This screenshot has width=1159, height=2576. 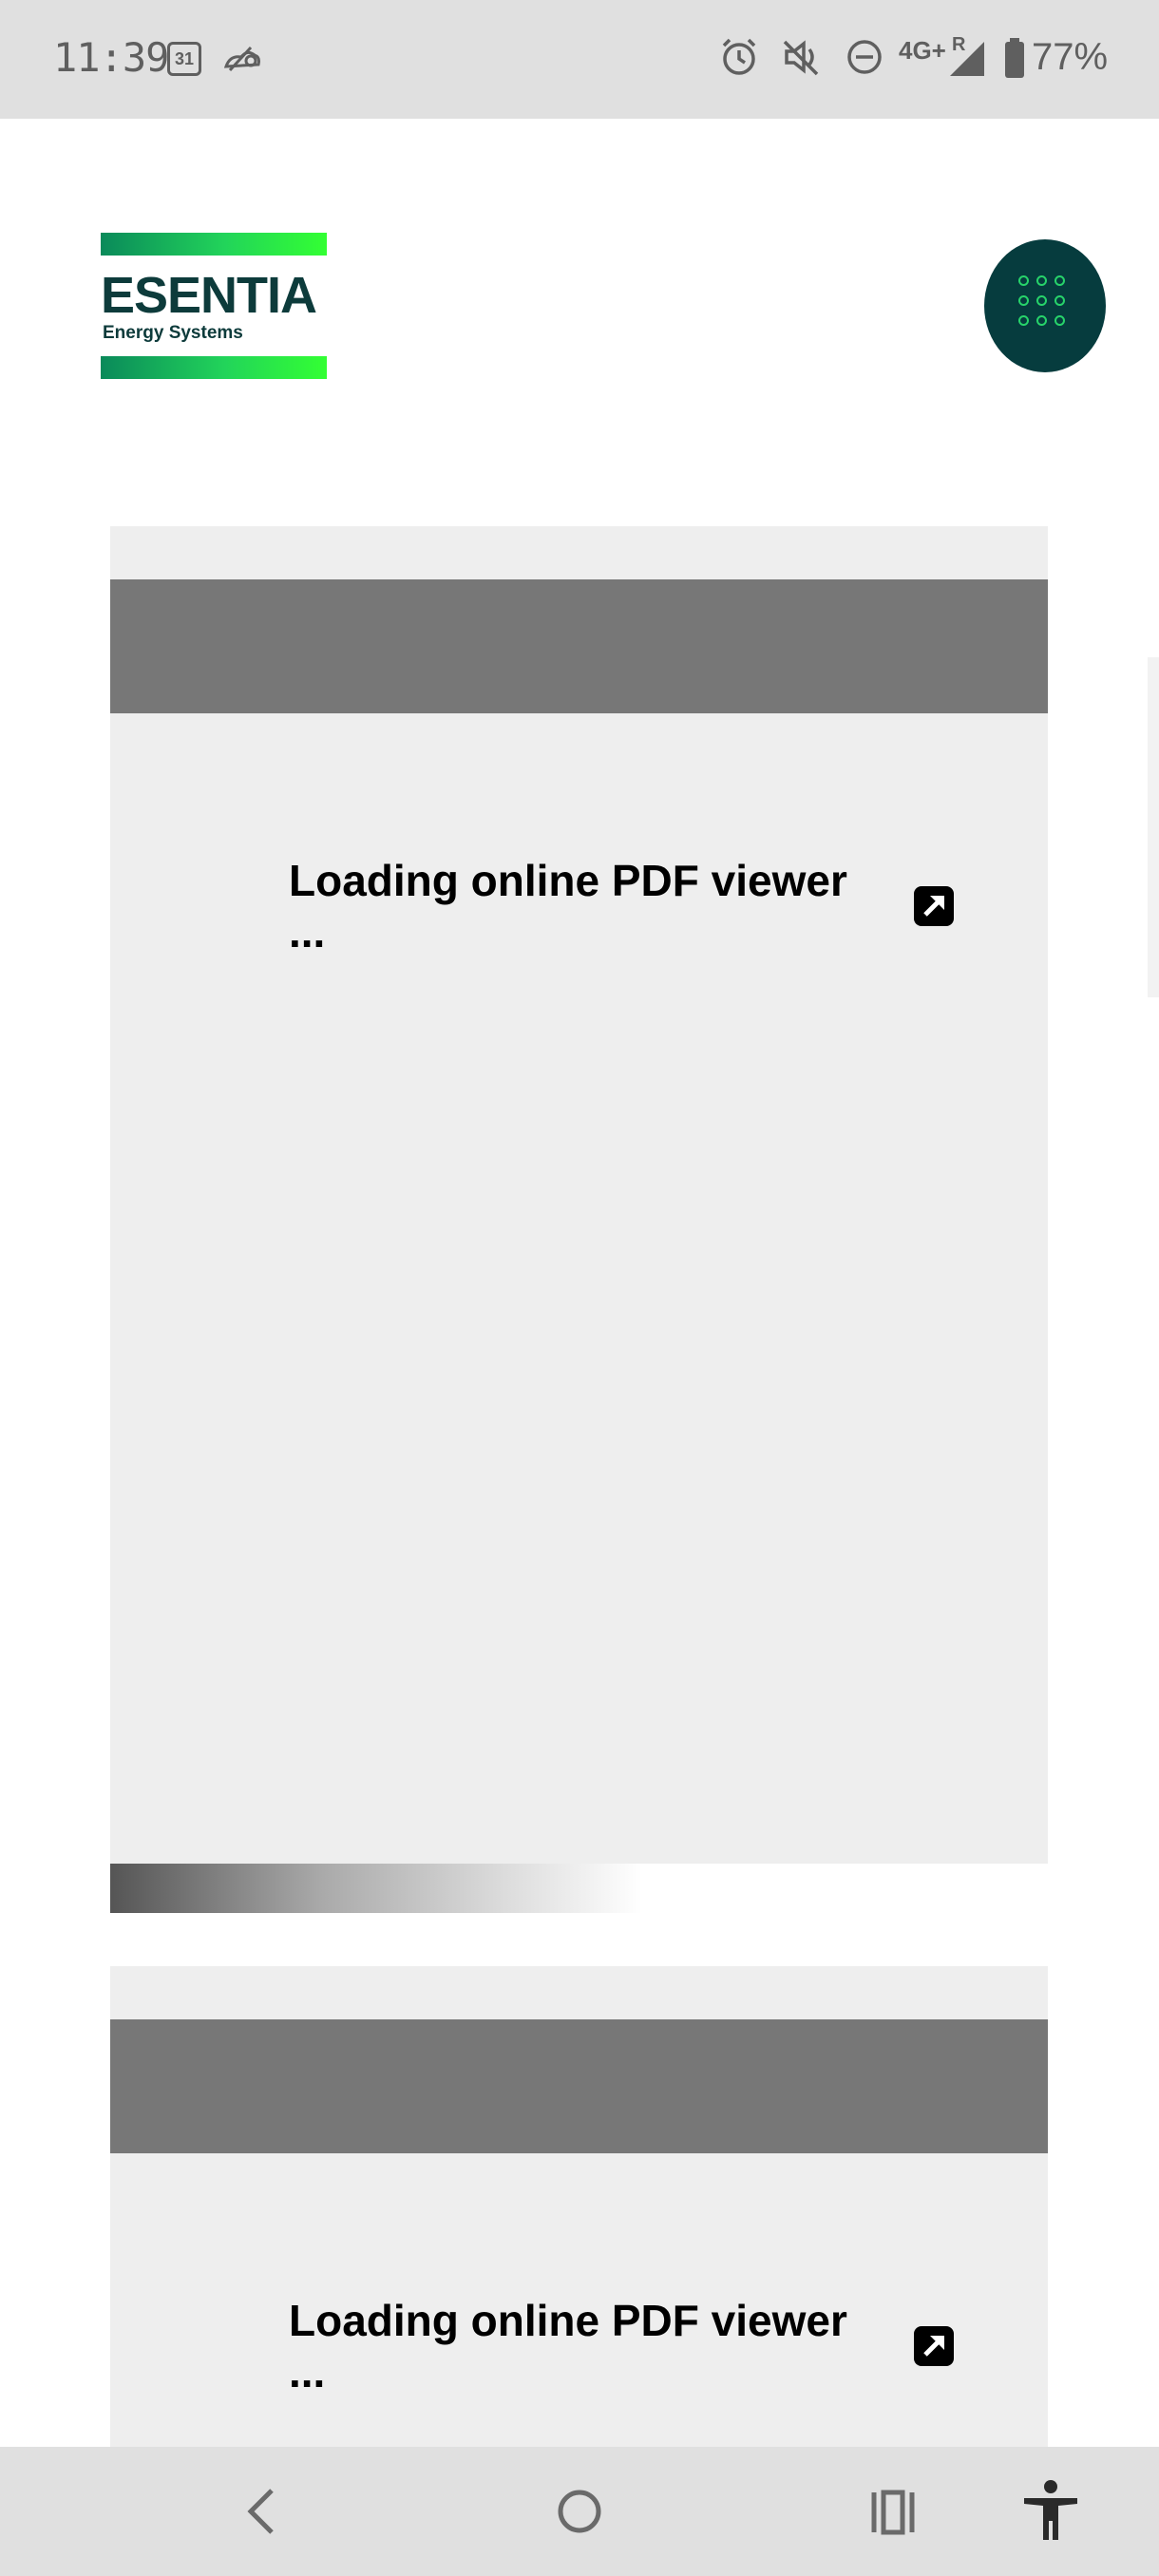 I want to click on network-type: 4G+, so click(x=922, y=50).